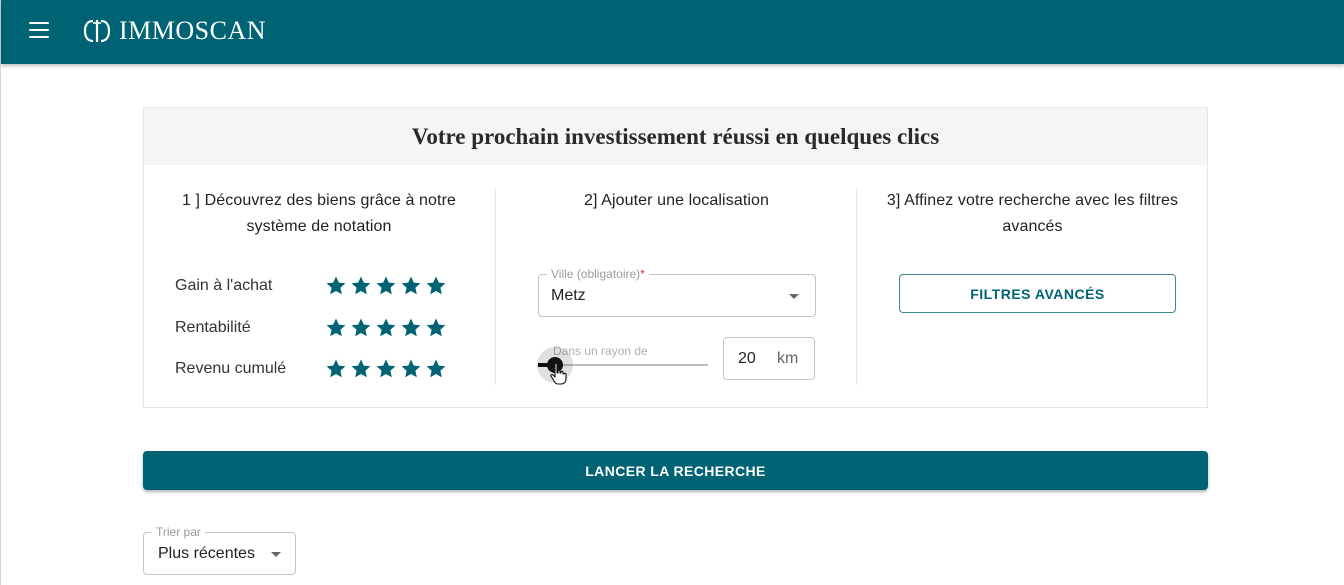  What do you see at coordinates (788, 358) in the screenshot?
I see `radius-unit: km` at bounding box center [788, 358].